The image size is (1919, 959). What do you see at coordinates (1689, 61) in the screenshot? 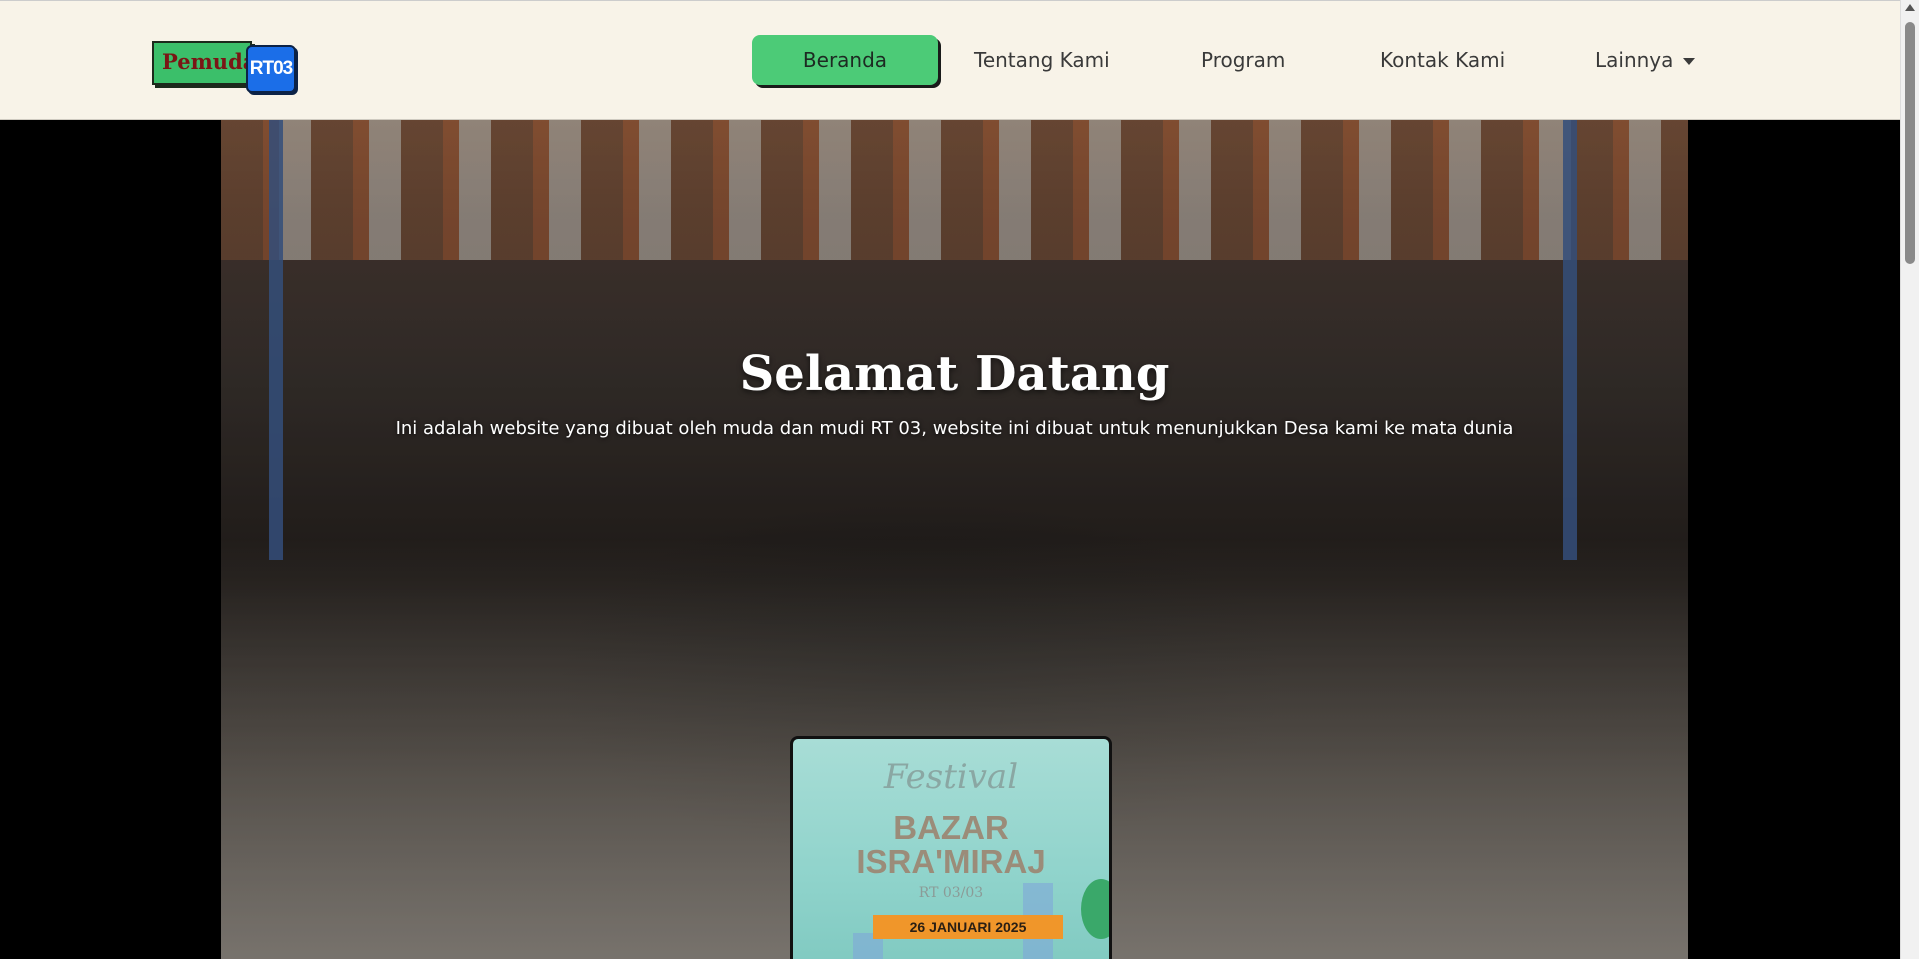
I see `caret-down-icon` at bounding box center [1689, 61].